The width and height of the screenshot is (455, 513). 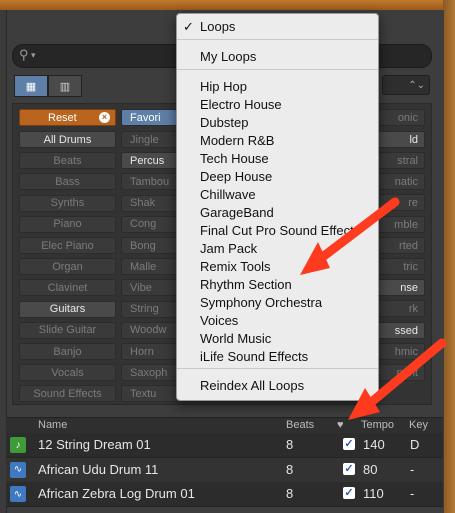 I want to click on keyword-button: Jingle, so click(x=151, y=139).